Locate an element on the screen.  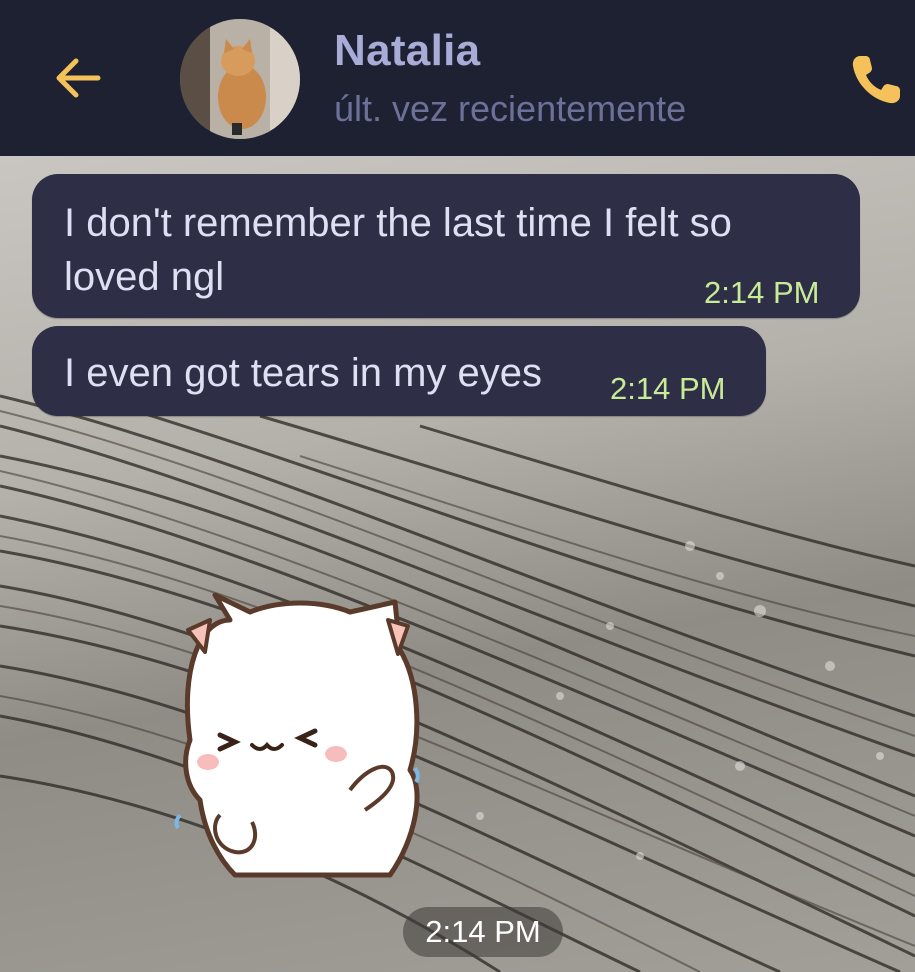
cat-photo-avatar is located at coordinates (240, 79).